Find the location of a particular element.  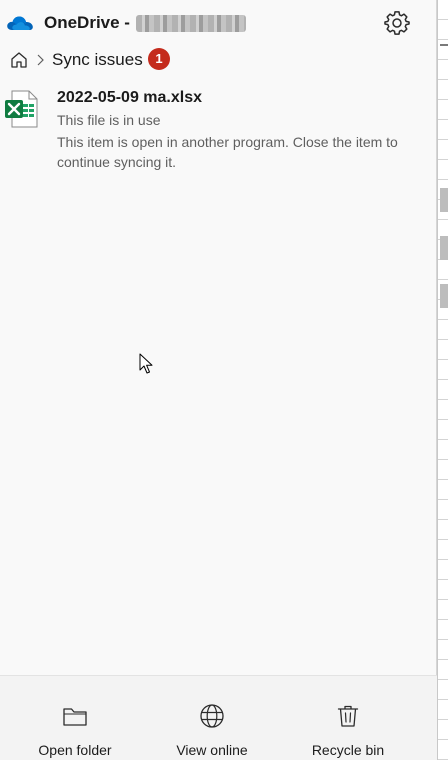

gear-icon is located at coordinates (397, 23).